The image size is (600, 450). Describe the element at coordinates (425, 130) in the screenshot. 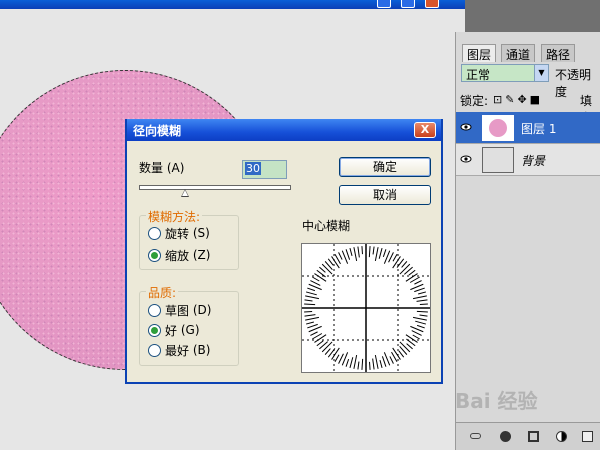

I see `close-icon: X` at that location.